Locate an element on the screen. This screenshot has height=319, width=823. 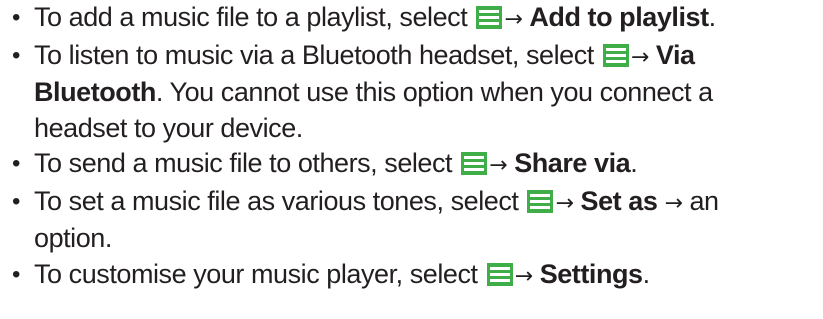
option-label-add-to-playlist: Add to playlist is located at coordinates (619, 17).